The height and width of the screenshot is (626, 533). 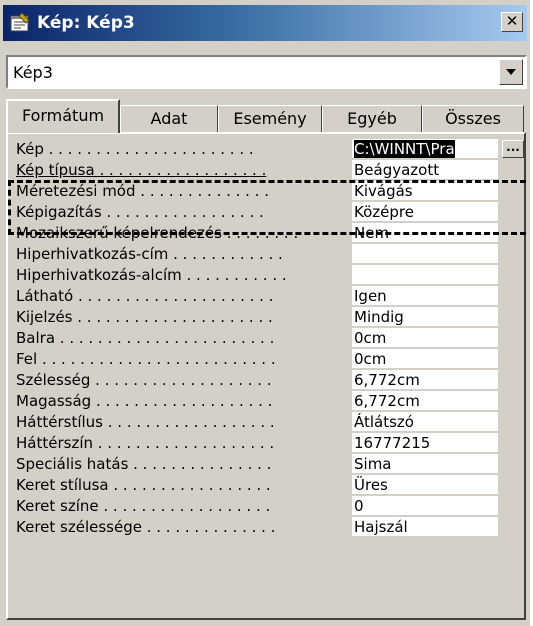 What do you see at coordinates (425, 149) in the screenshot?
I see `property-value: C:\WINNT\Pra` at bounding box center [425, 149].